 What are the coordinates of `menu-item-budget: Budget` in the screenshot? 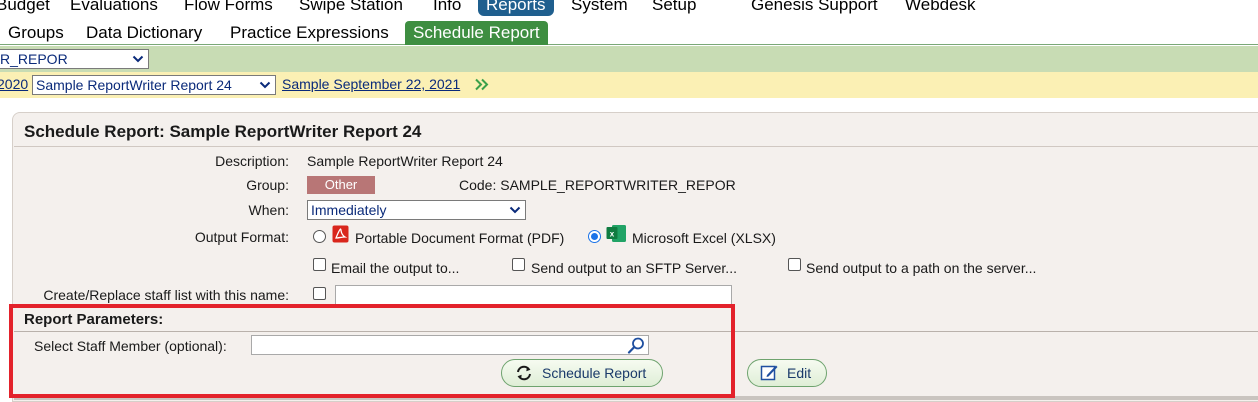 It's located at (29, 8).